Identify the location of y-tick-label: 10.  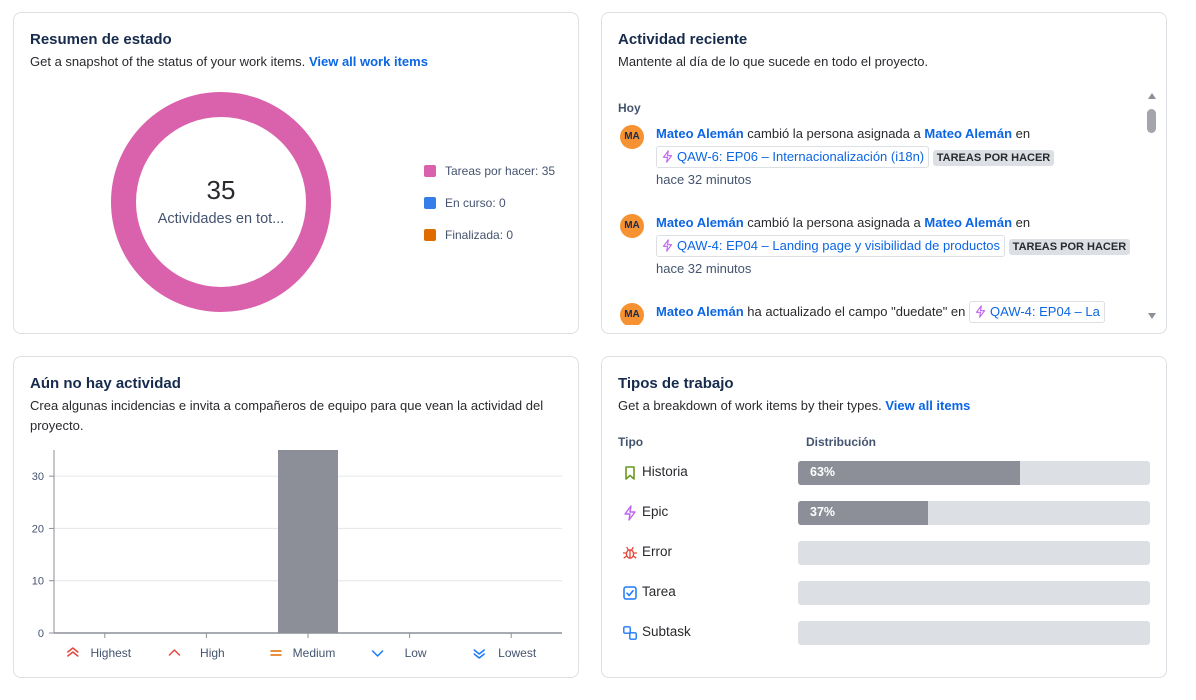
(38, 582).